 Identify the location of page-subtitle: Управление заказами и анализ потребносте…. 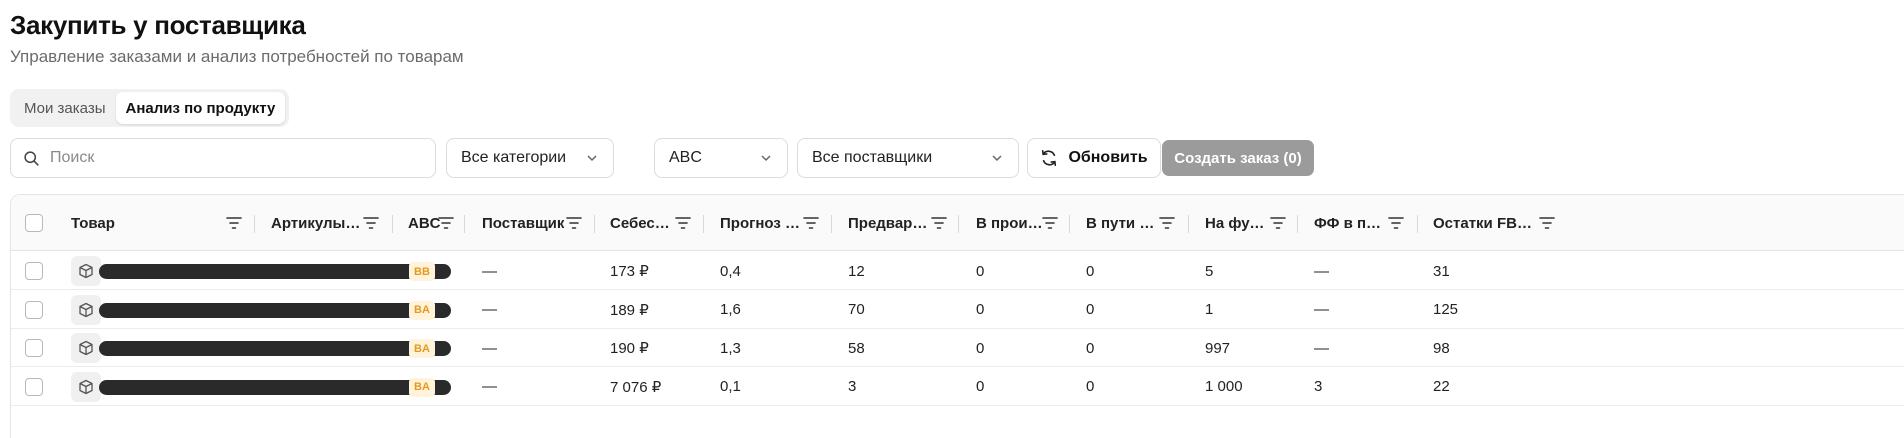
(237, 56).